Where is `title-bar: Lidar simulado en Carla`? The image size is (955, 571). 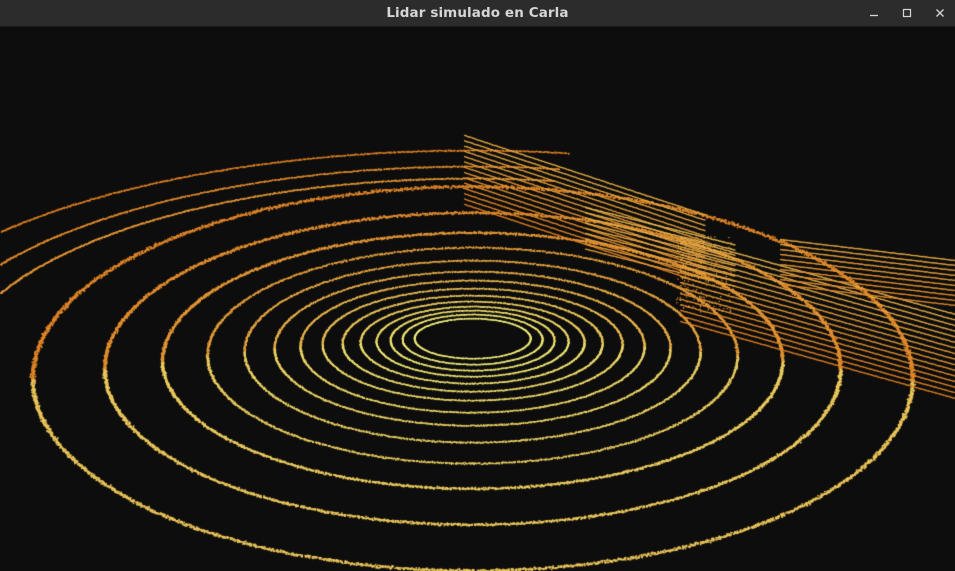 title-bar: Lidar simulado en Carla is located at coordinates (477, 13).